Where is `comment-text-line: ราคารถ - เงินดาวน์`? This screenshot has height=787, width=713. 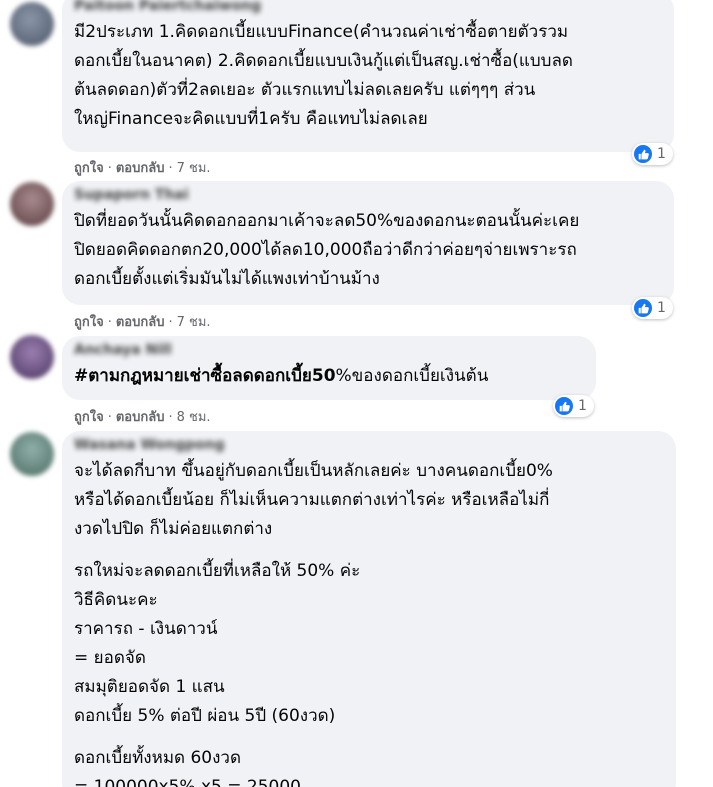 comment-text-line: ราคารถ - เงินดาวน์ is located at coordinates (146, 629).